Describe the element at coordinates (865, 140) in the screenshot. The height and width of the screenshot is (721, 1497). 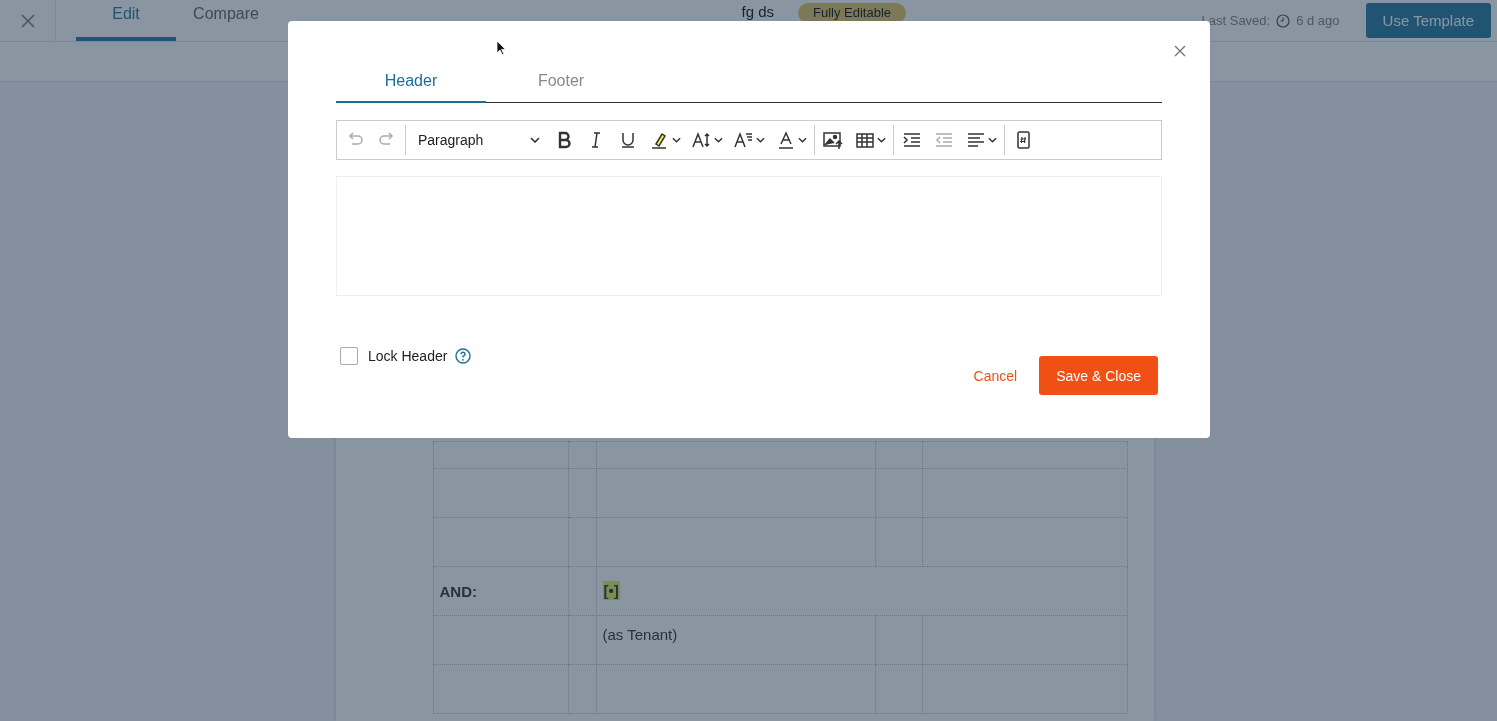
I see `table-icon` at that location.